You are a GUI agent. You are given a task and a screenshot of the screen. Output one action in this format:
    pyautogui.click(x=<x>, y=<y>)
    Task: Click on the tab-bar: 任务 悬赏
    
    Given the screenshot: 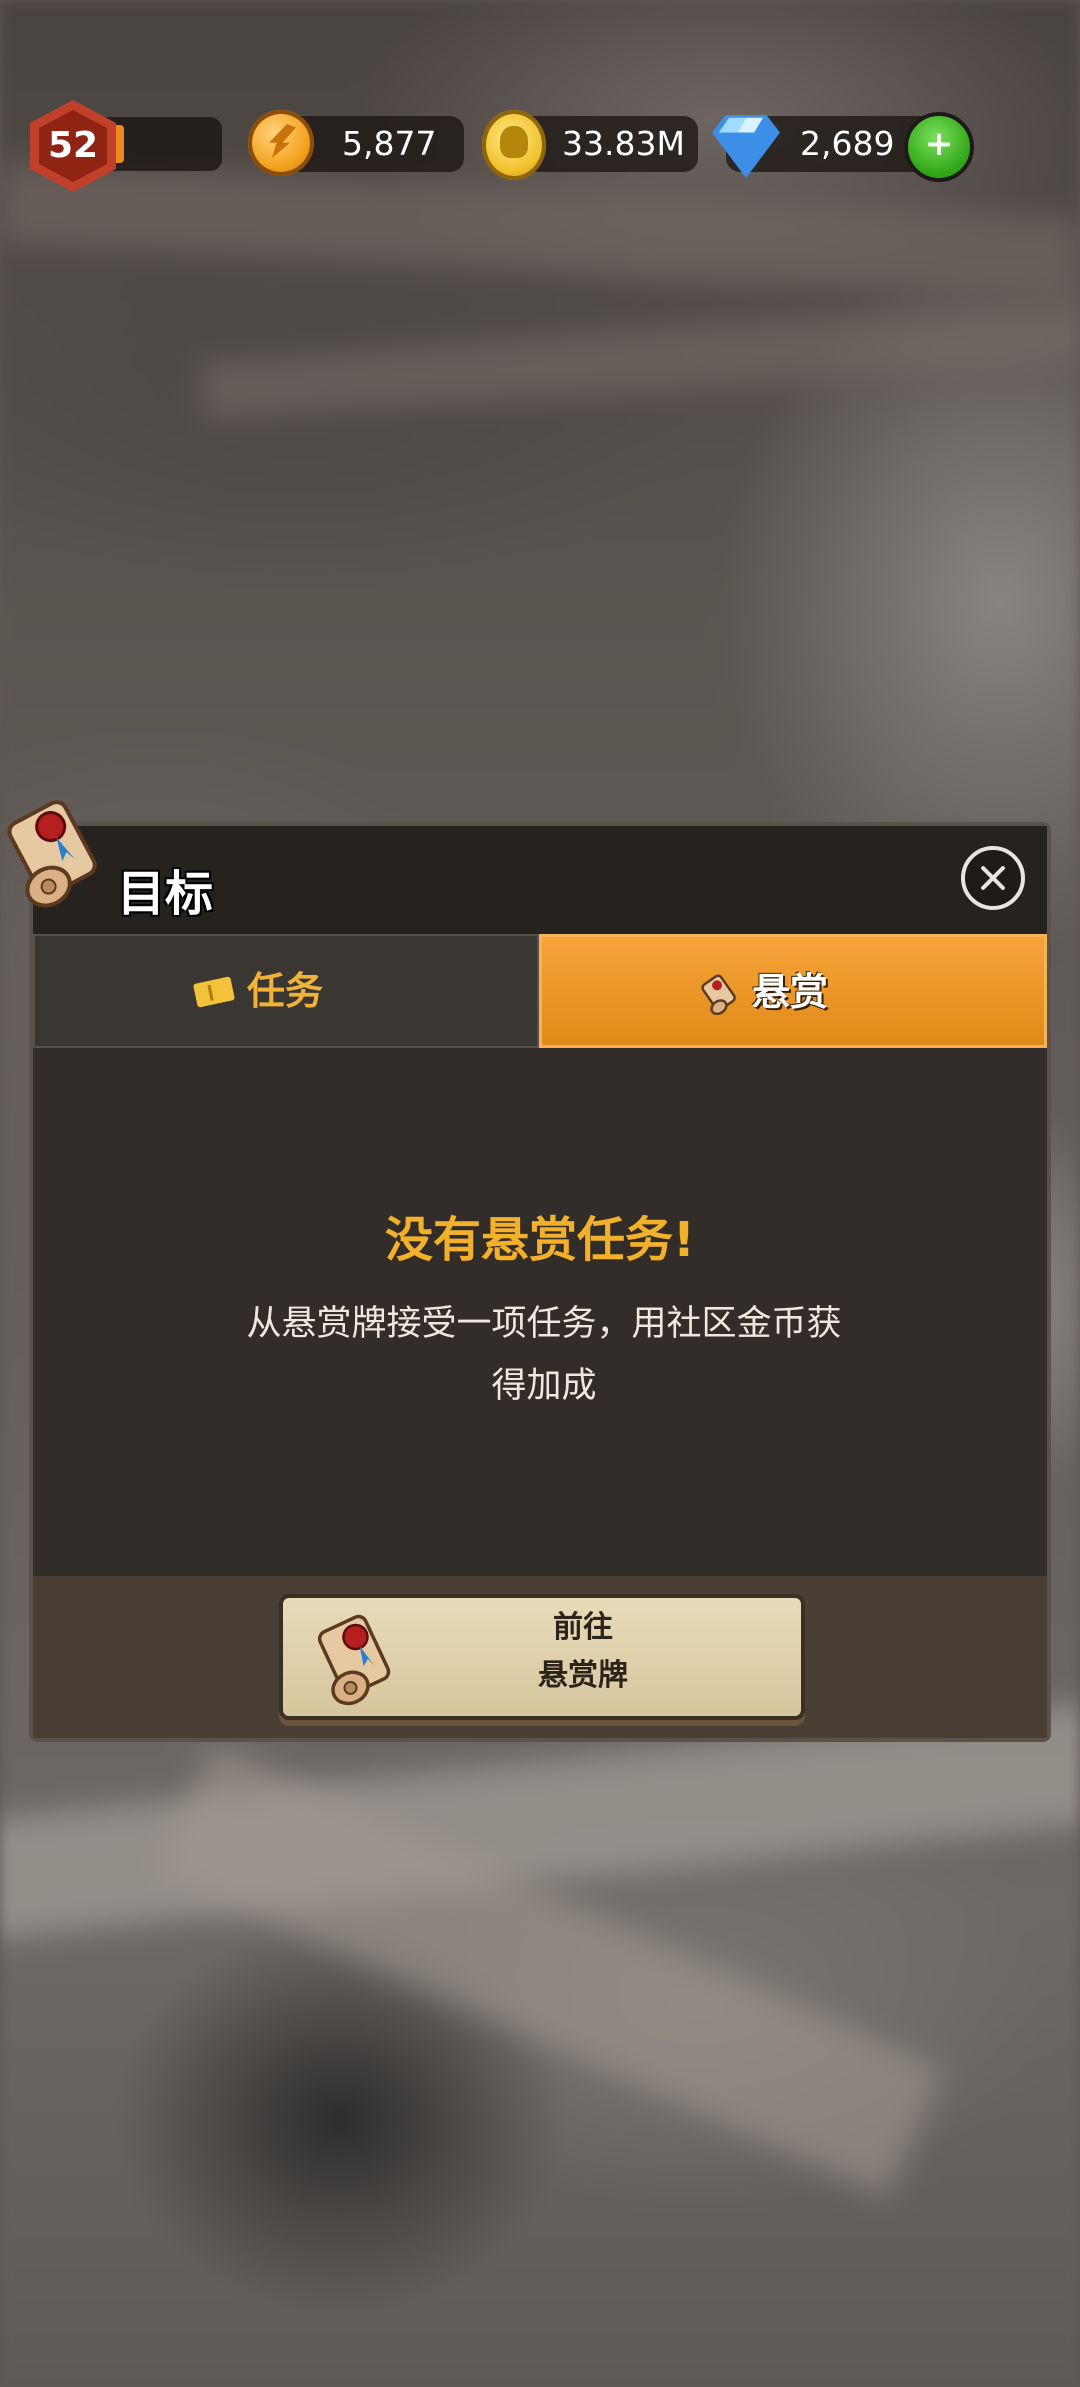 What is the action you would take?
    pyautogui.click(x=540, y=991)
    